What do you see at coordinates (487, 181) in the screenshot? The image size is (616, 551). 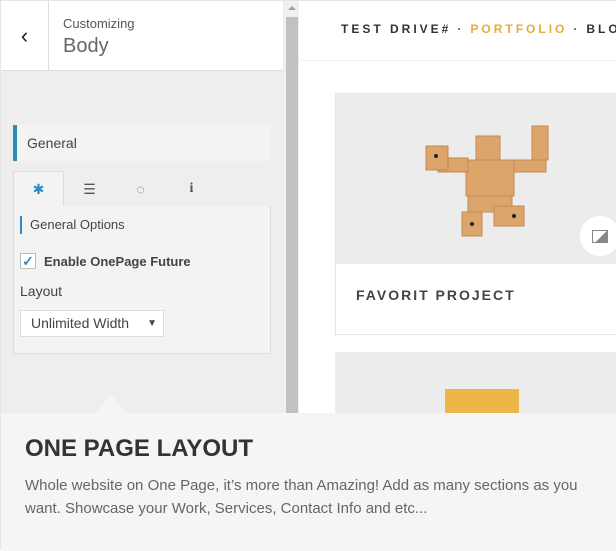 I see `wooden-robot-image` at bounding box center [487, 181].